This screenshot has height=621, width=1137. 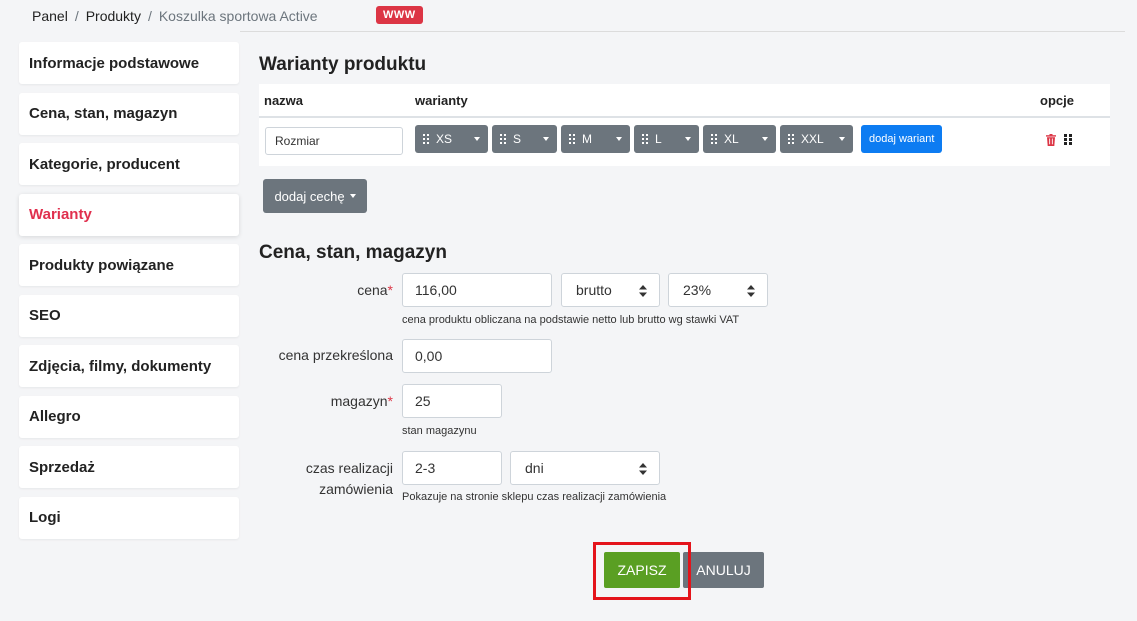 I want to click on lead-time-label-line1: czas realizacji, so click(x=349, y=468).